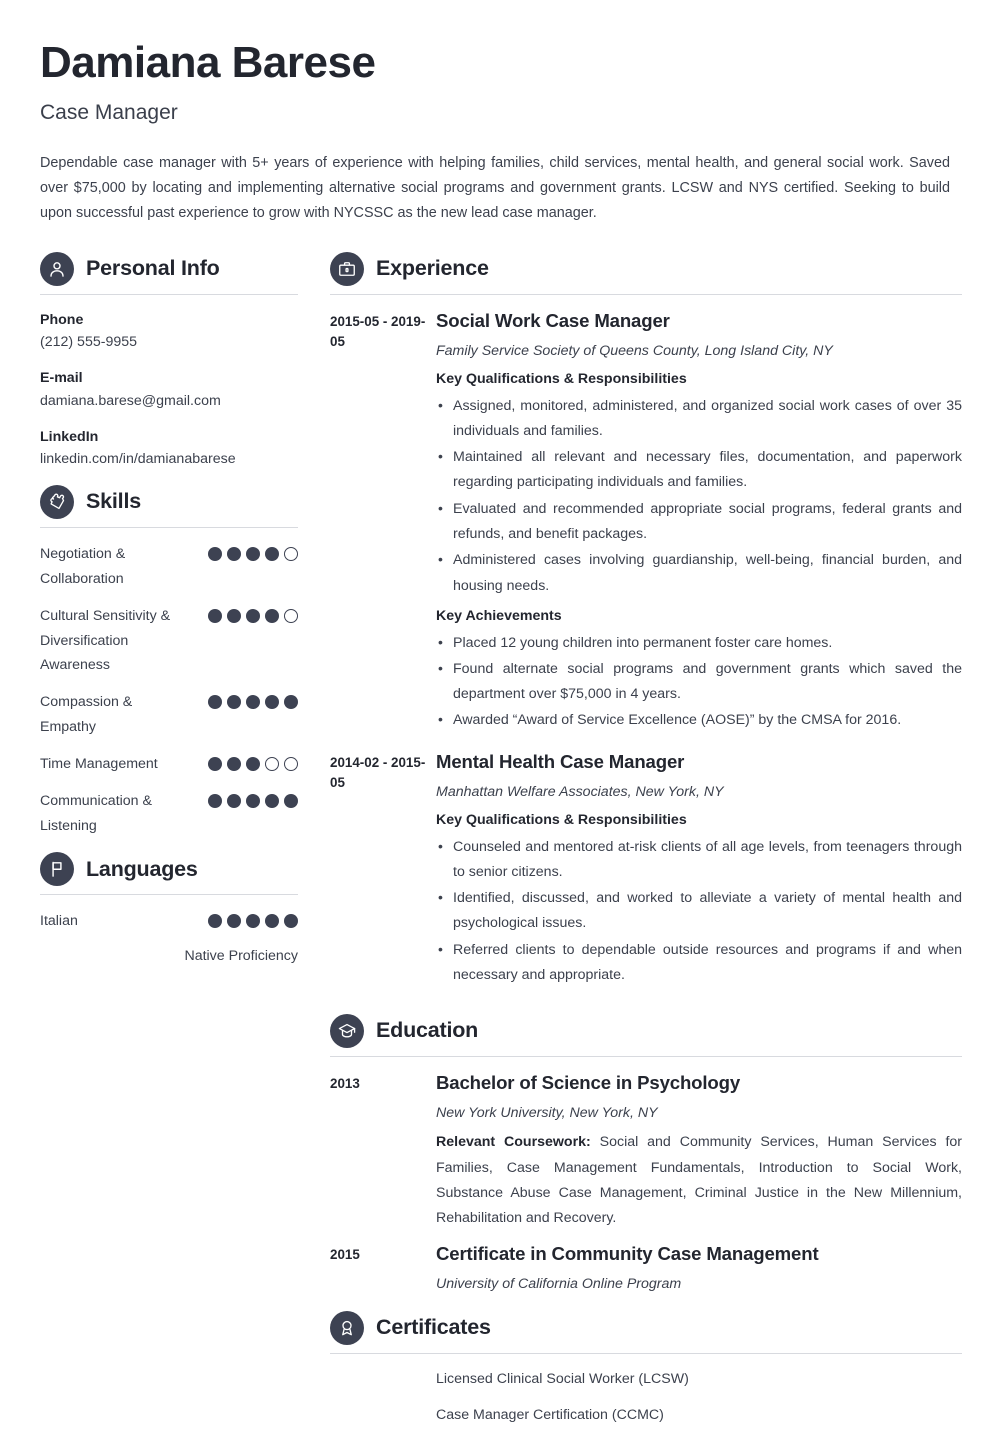 The image size is (990, 1441). I want to click on person-icon, so click(57, 268).